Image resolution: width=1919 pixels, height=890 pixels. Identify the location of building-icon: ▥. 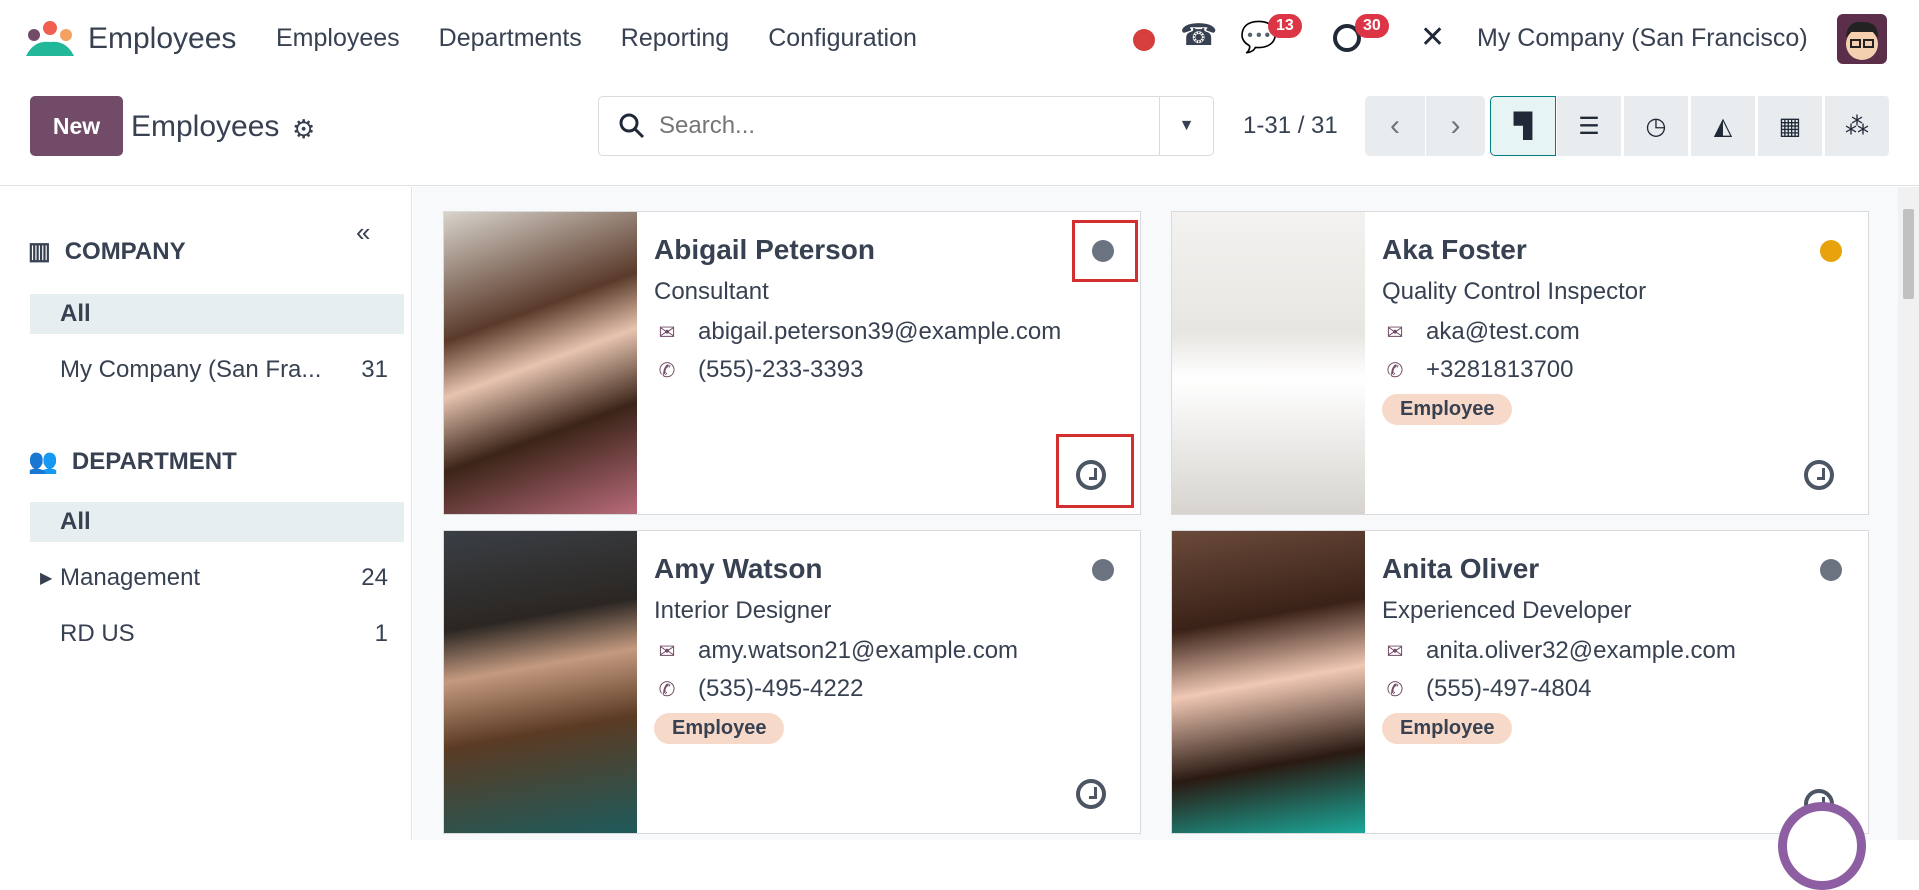
(39, 251).